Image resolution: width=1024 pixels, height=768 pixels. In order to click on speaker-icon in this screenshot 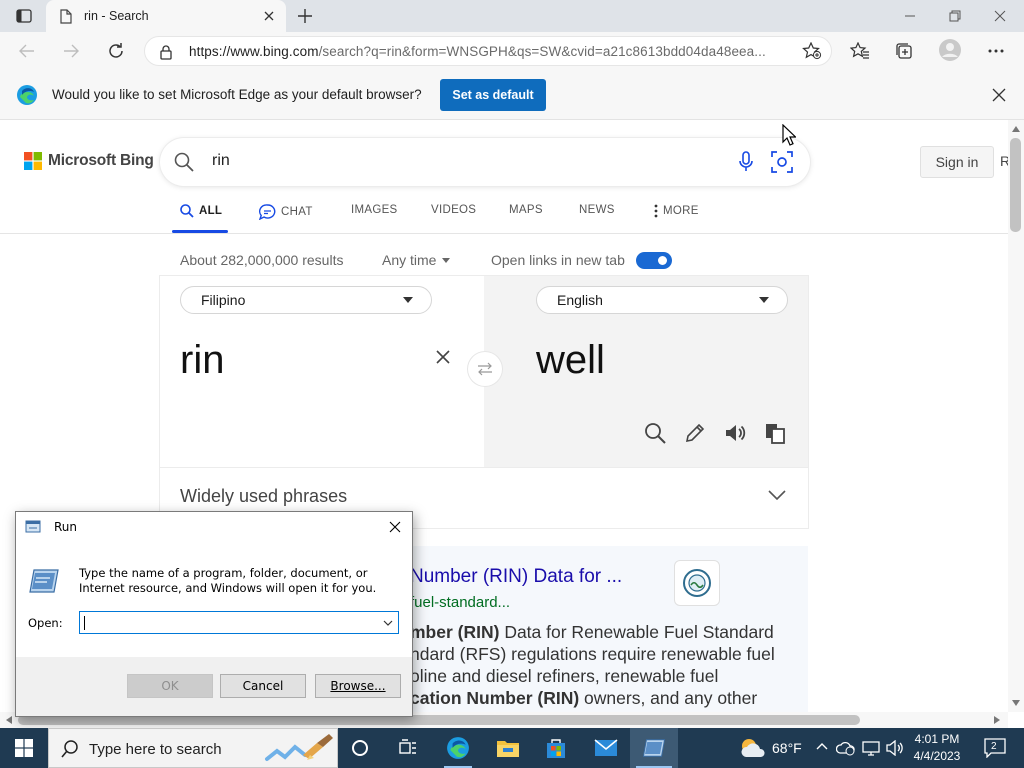, I will do `click(735, 433)`.